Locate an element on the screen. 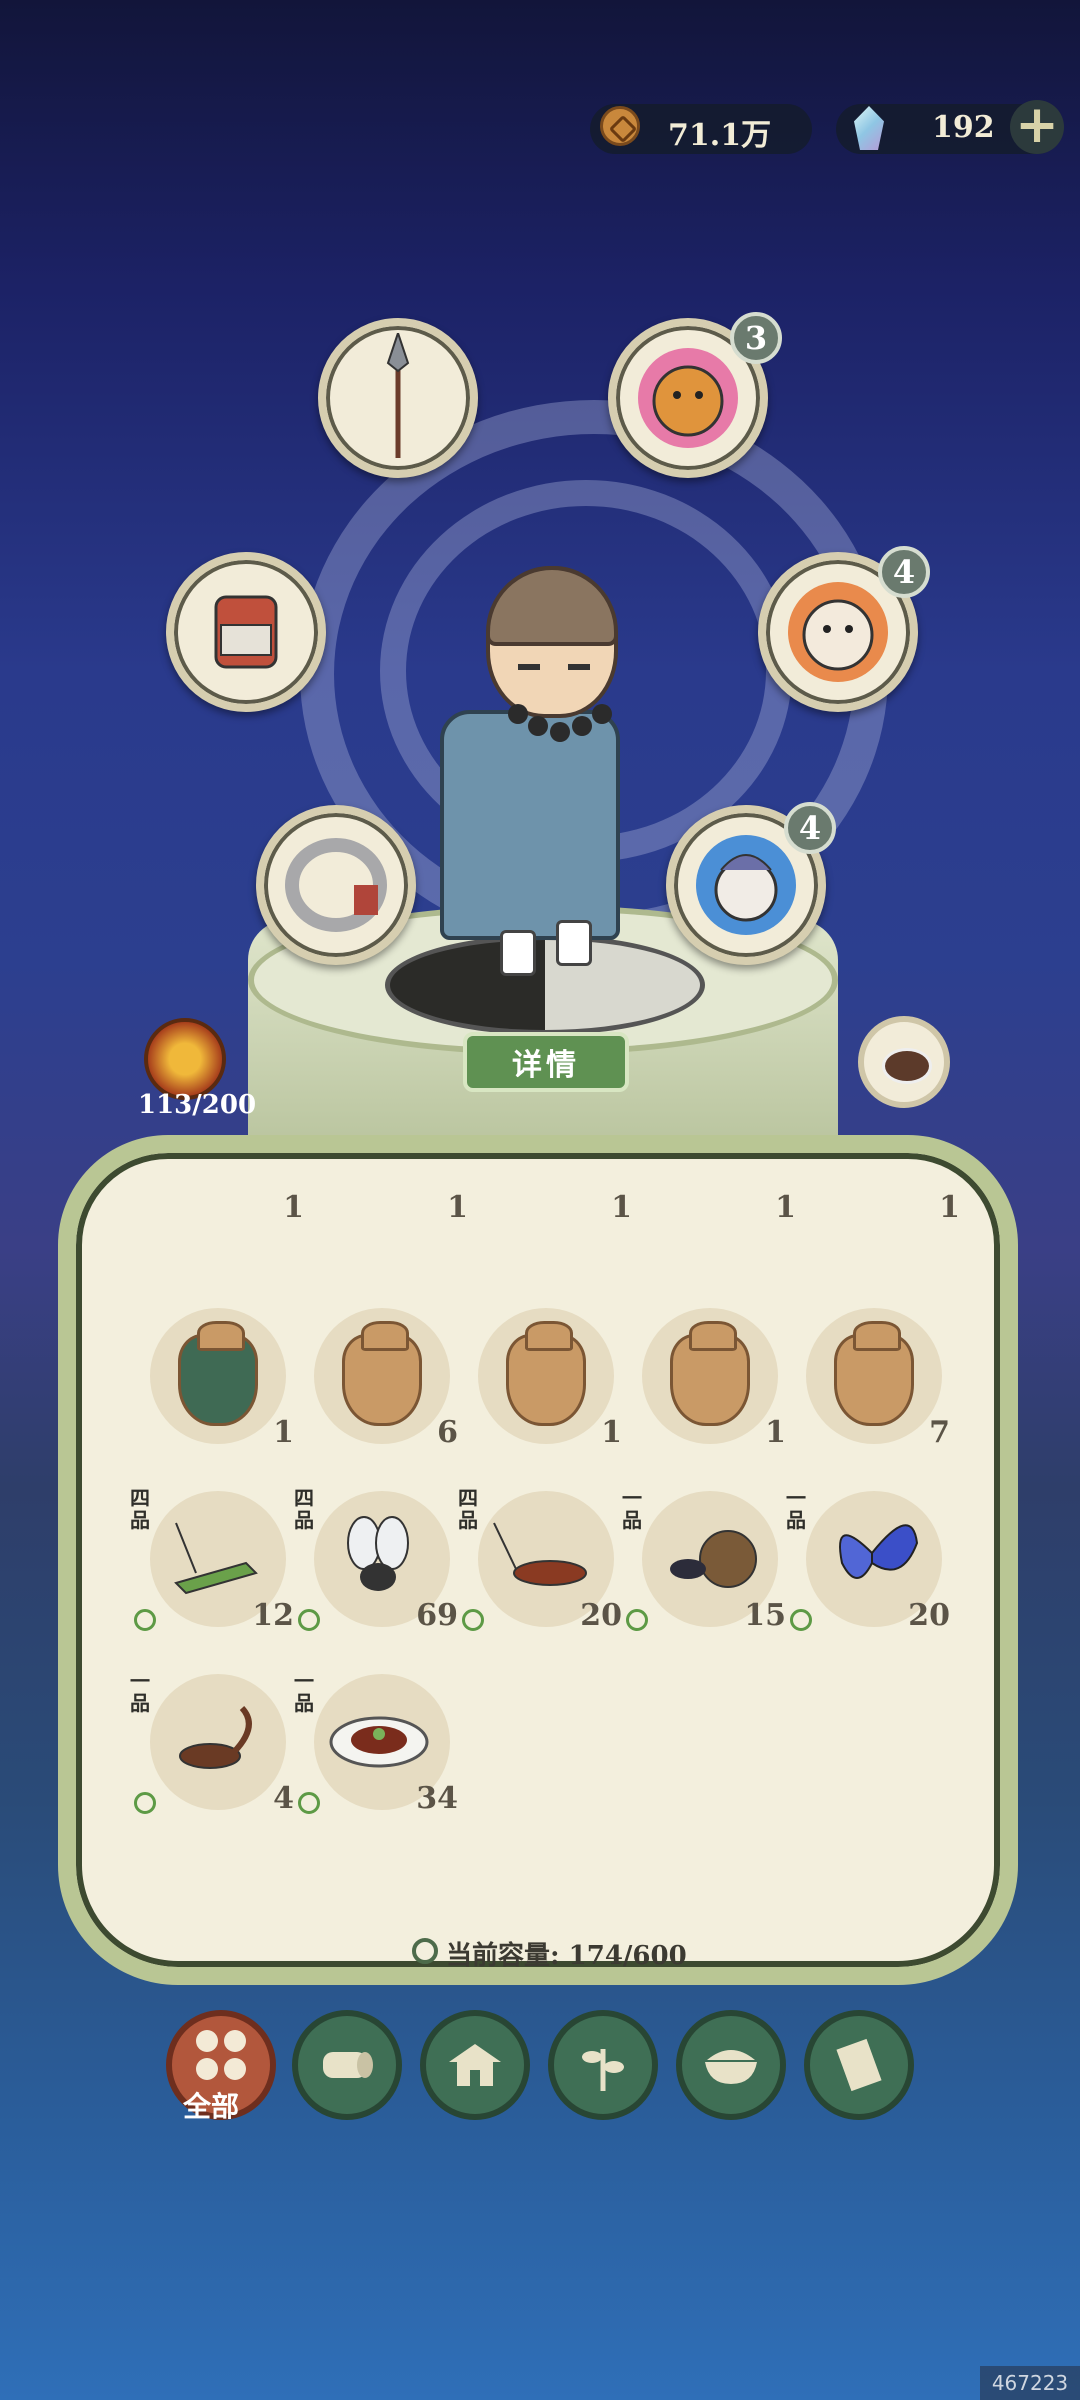 The image size is (1080, 2400). cockroach-icon is located at coordinates (540, 1554).